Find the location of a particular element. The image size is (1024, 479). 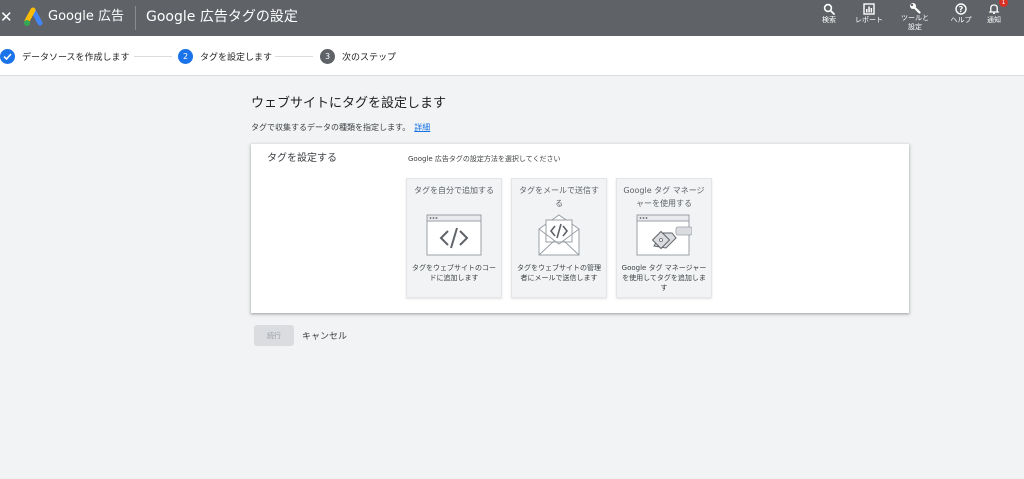

google-ads-logo is located at coordinates (33, 16).